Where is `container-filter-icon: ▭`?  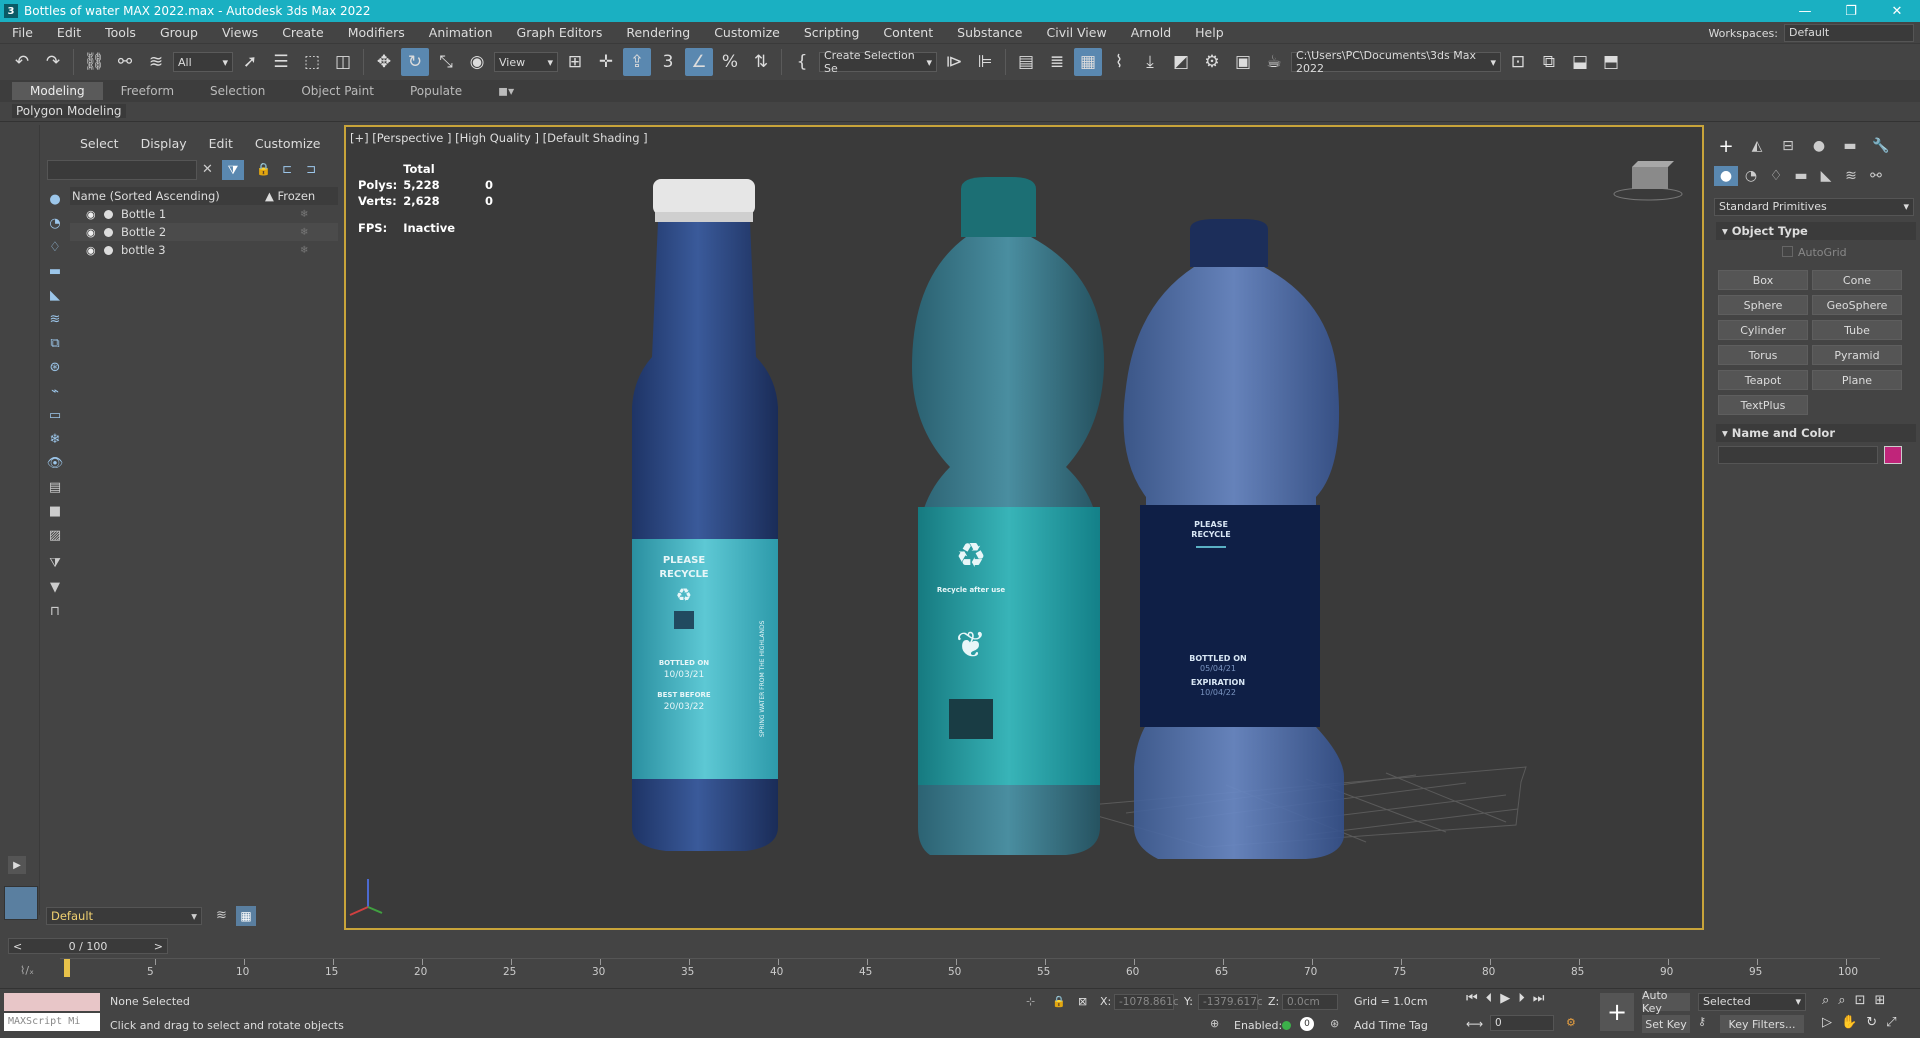
container-filter-icon: ▭ is located at coordinates (55, 415).